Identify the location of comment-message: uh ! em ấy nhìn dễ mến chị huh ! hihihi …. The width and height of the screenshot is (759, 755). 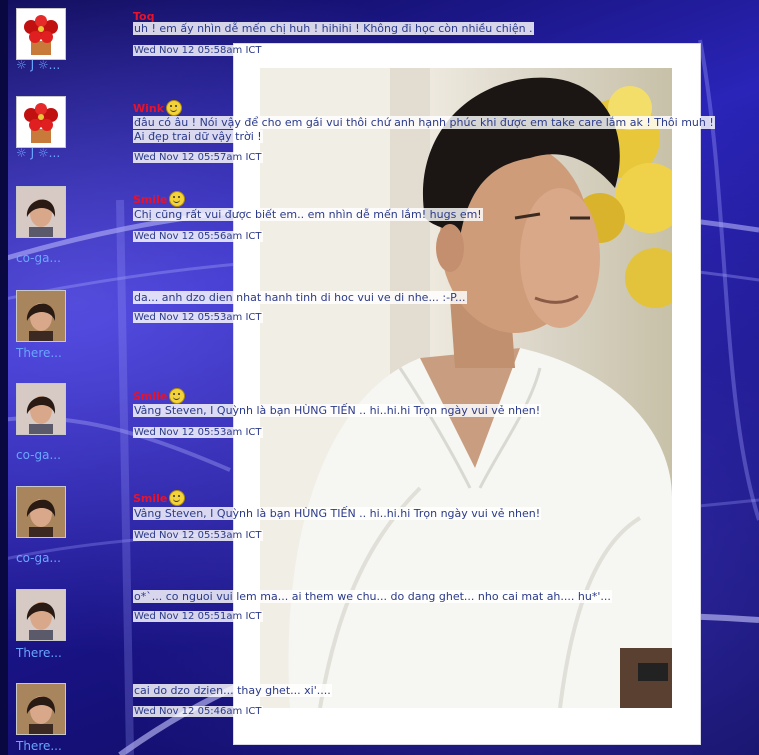
(433, 29).